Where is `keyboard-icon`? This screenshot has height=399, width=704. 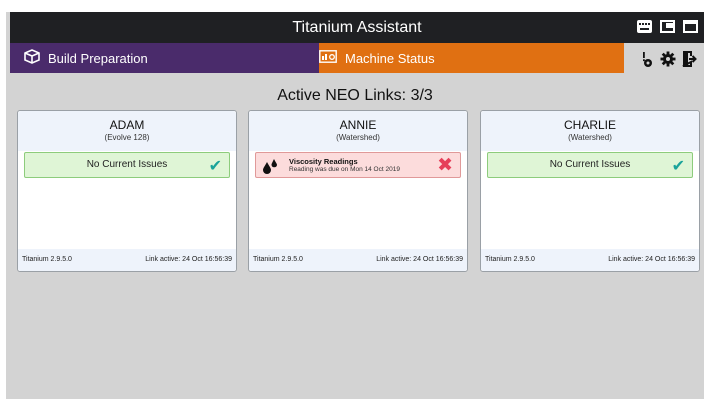 keyboard-icon is located at coordinates (644, 26).